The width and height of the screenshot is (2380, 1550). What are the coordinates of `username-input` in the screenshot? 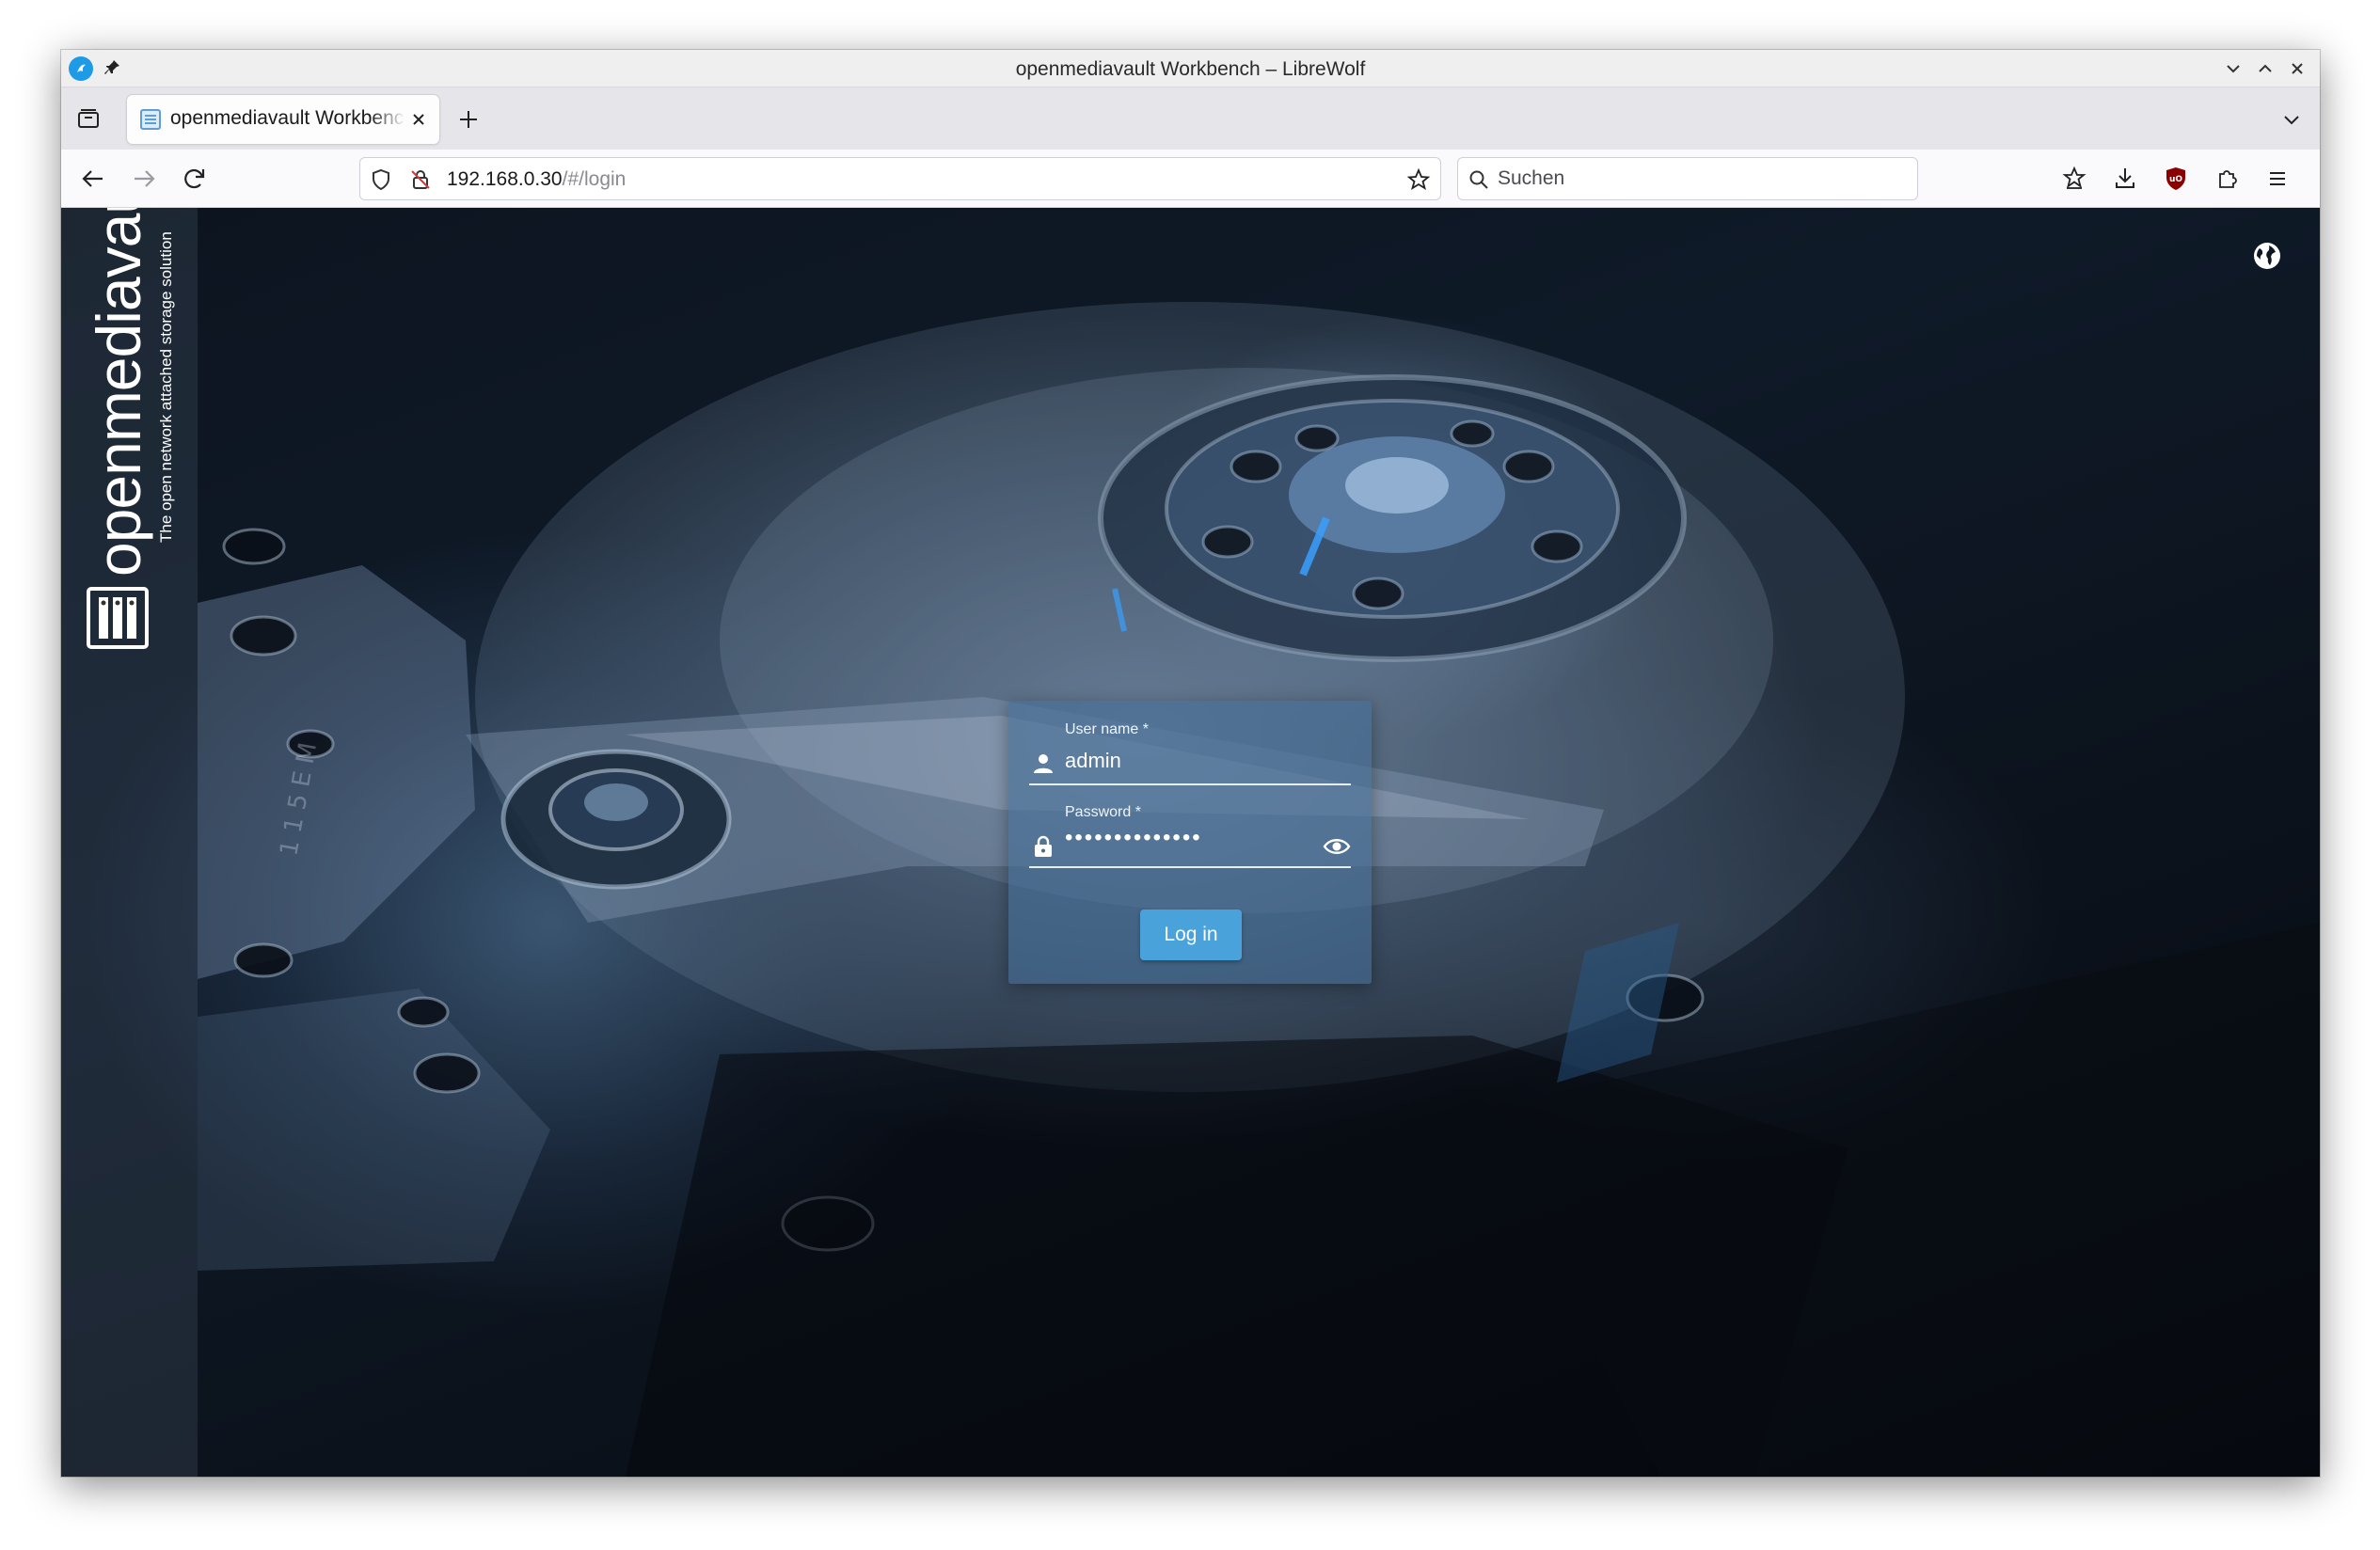 It's located at (1187, 761).